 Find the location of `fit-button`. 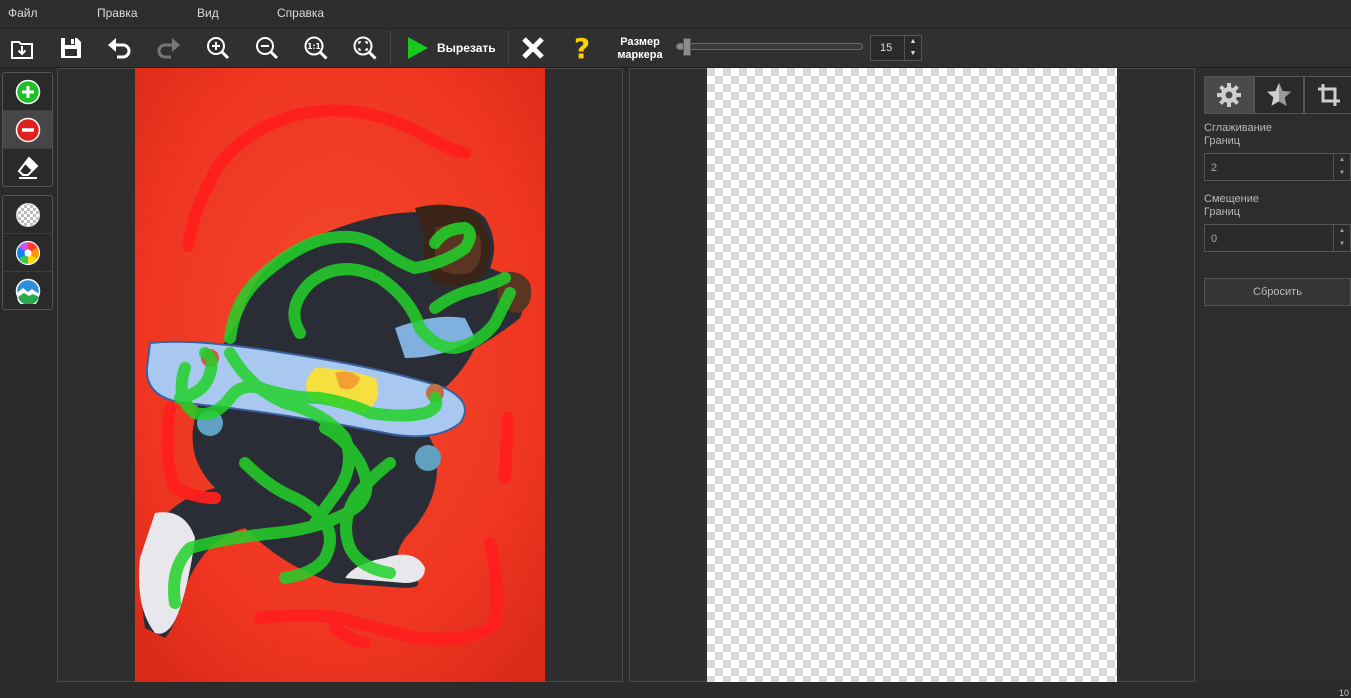

fit-button is located at coordinates (365, 48).